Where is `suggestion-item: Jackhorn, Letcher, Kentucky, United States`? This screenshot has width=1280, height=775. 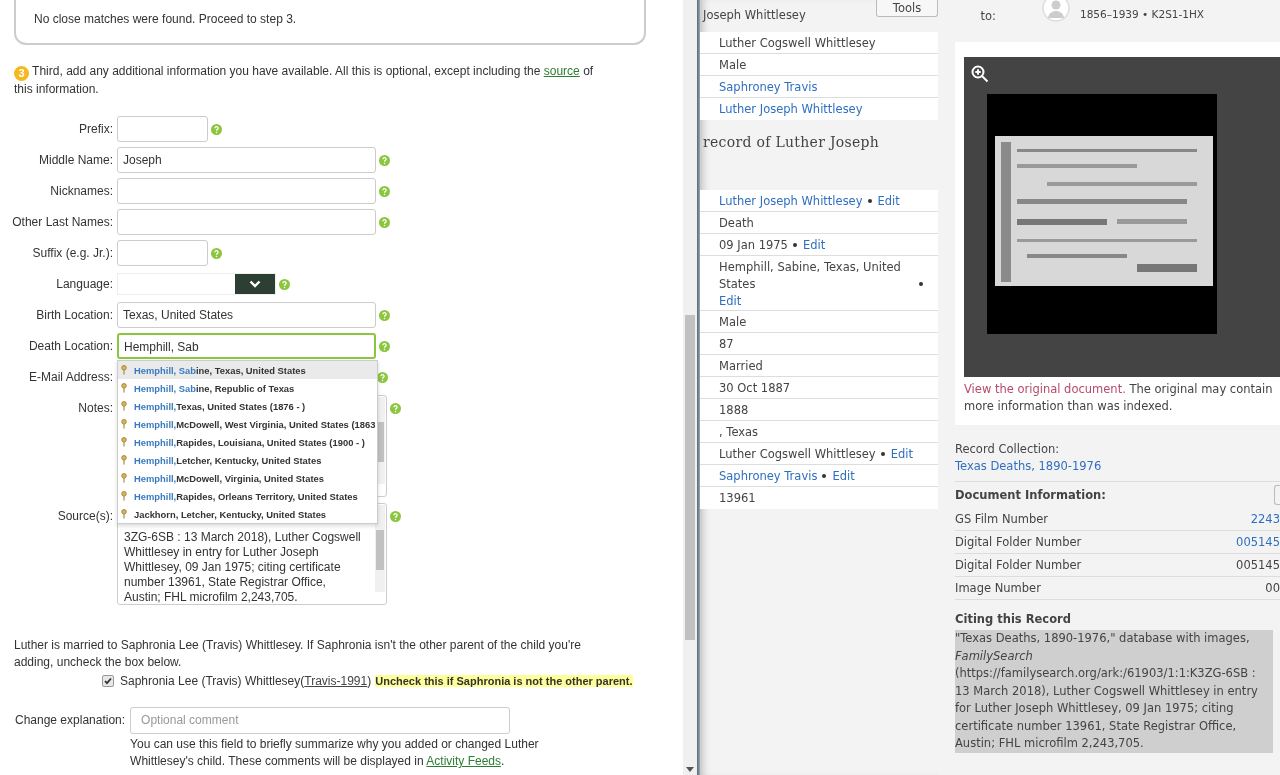
suggestion-item: Jackhorn, Letcher, Kentucky, United States is located at coordinates (247, 514).